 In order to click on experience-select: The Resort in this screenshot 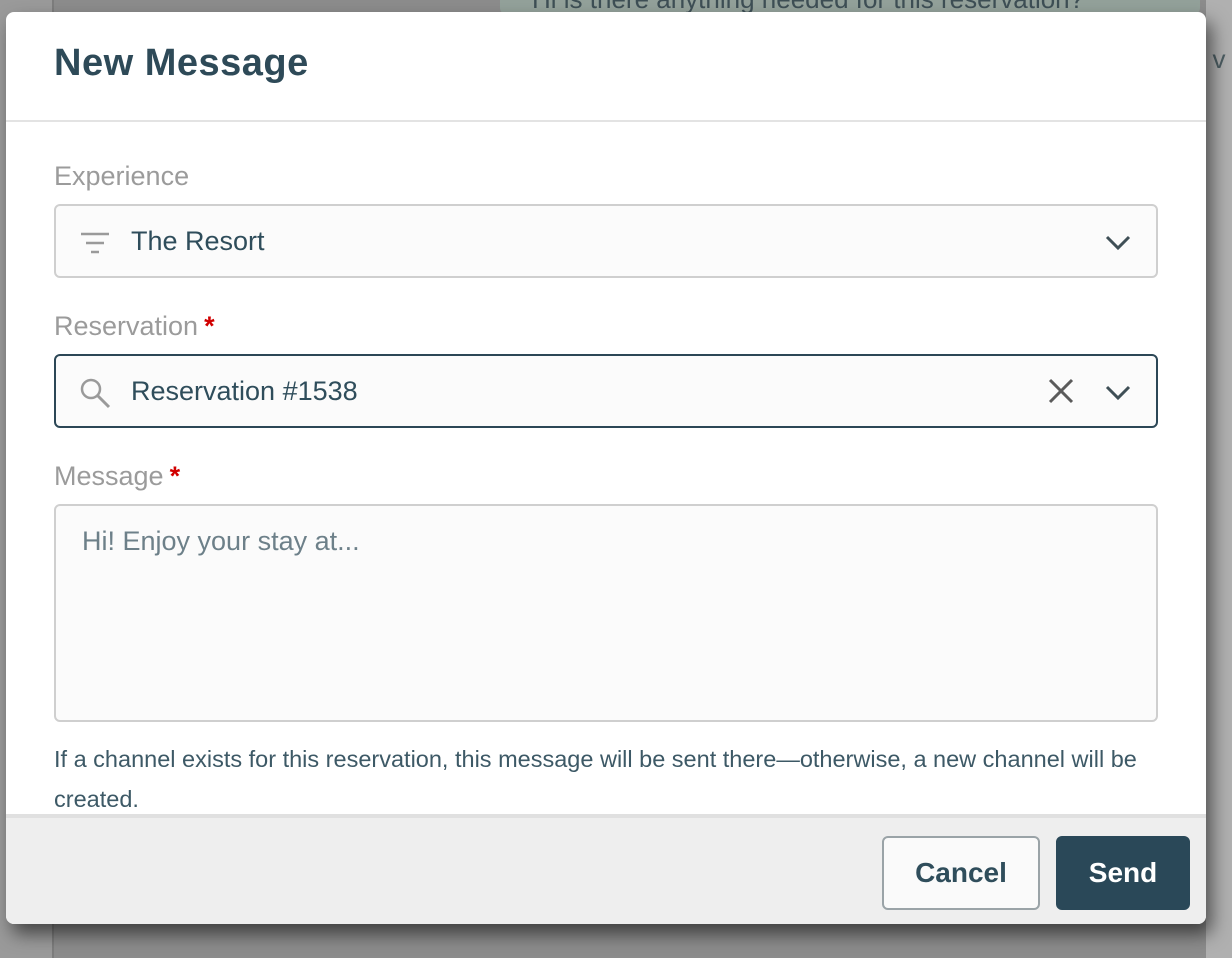, I will do `click(606, 241)`.